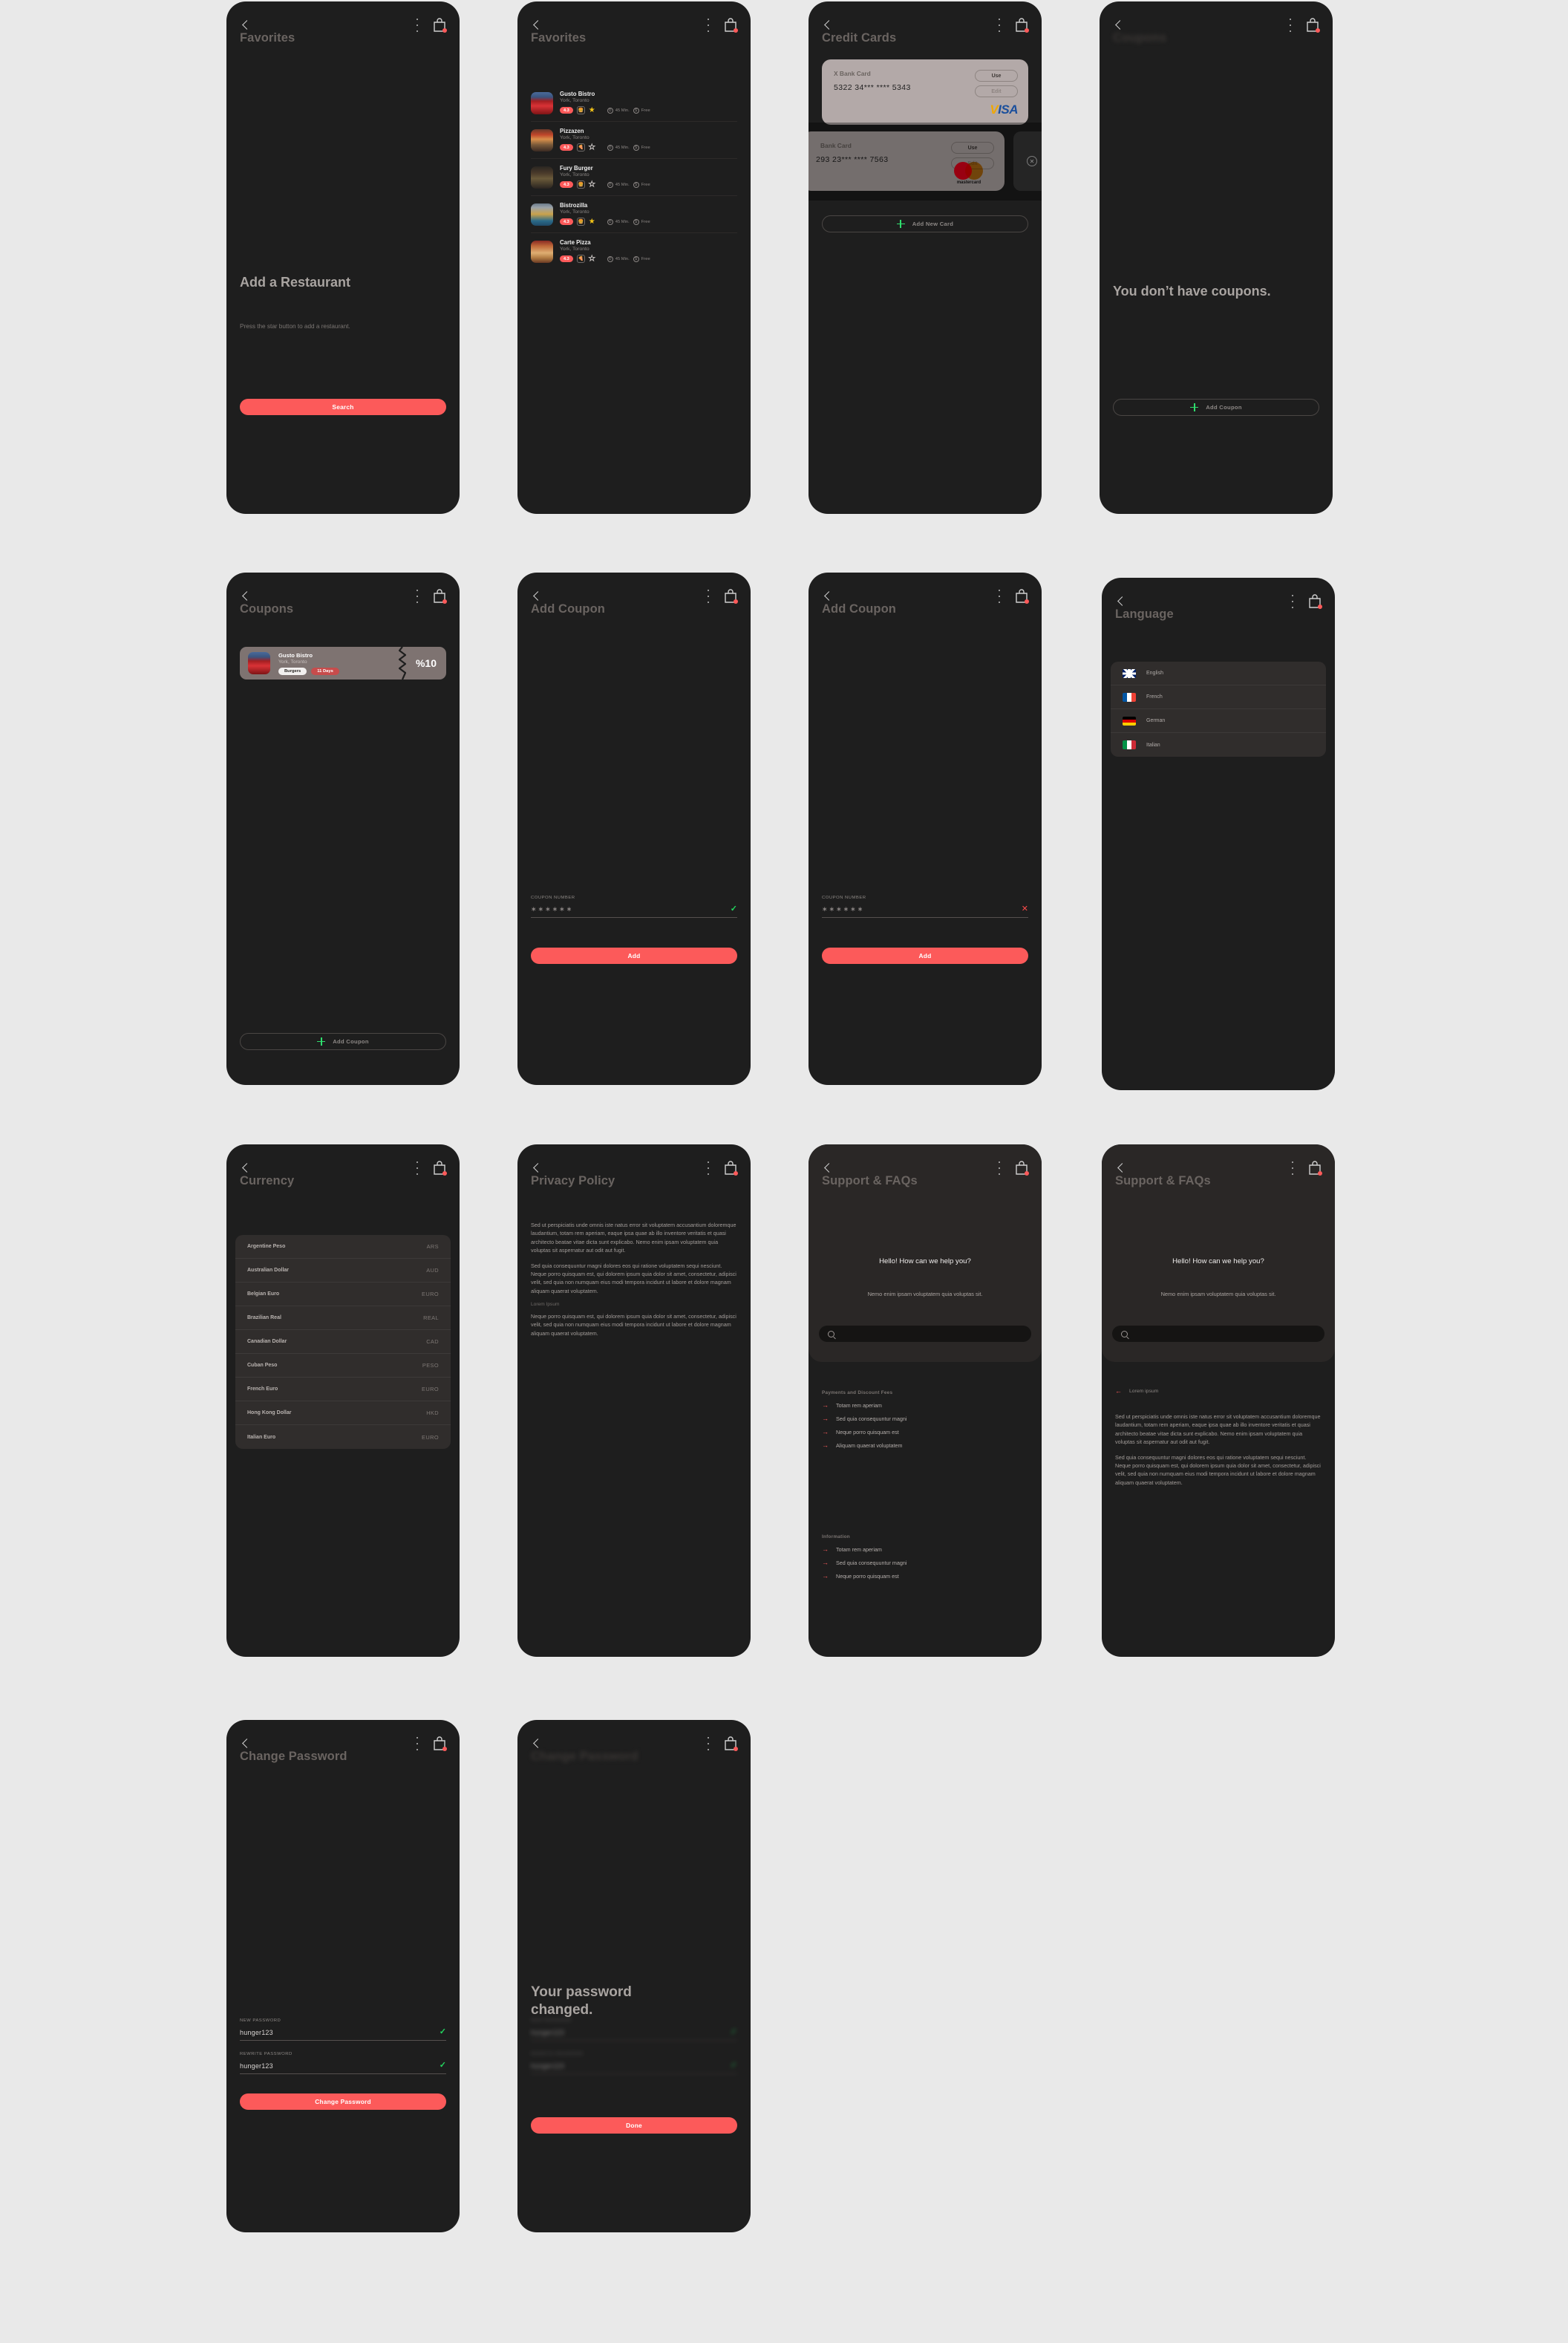 Image resolution: width=1568 pixels, height=2343 pixels. I want to click on use-card-button: Use, so click(996, 76).